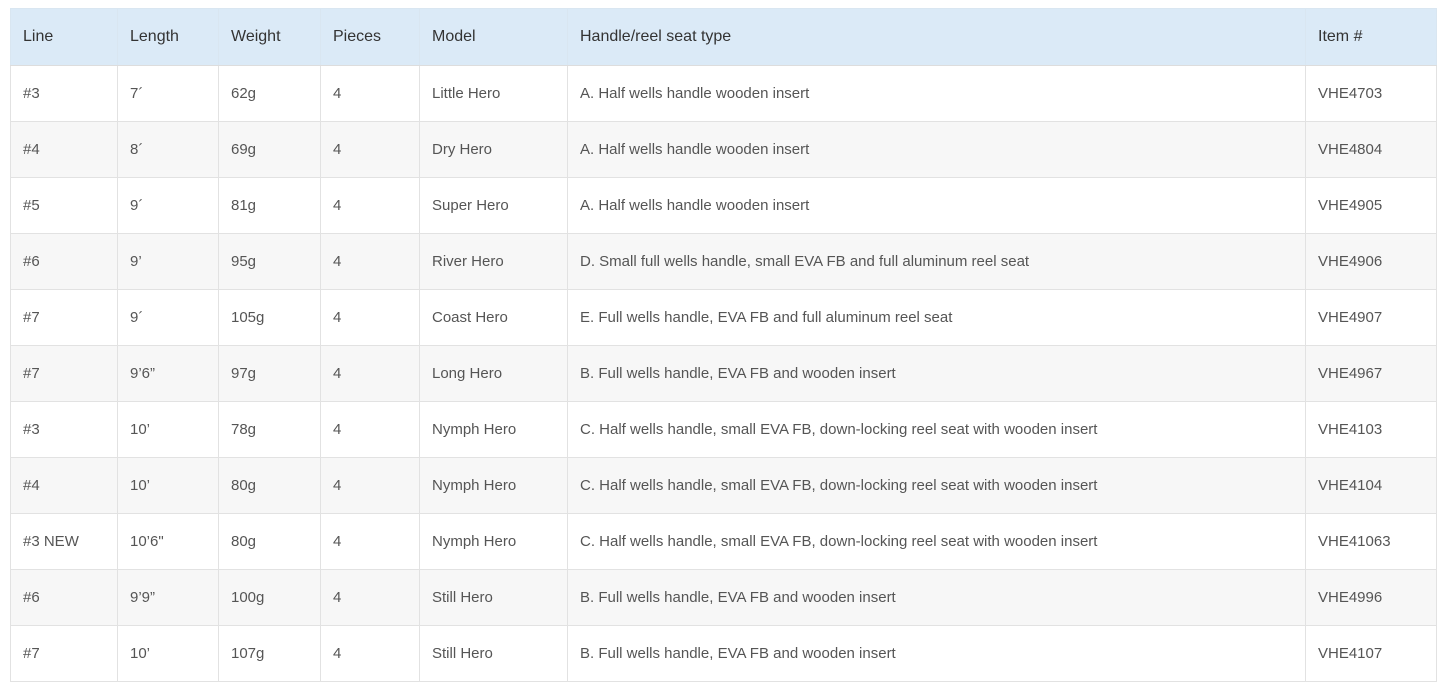 The height and width of the screenshot is (700, 1445). Describe the element at coordinates (1371, 37) in the screenshot. I see `header-item-number: Item #` at that location.